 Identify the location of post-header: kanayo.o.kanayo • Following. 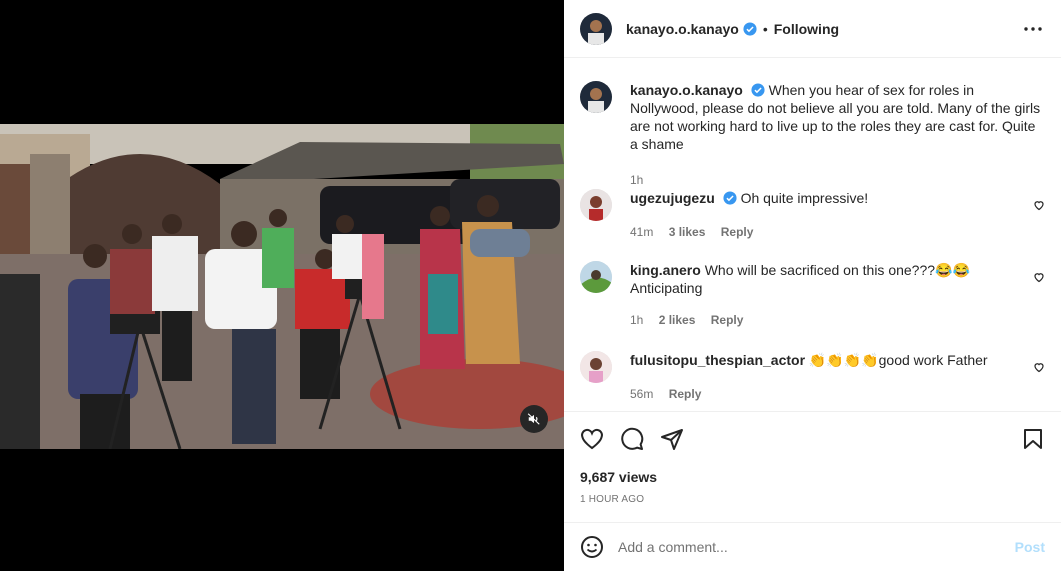
(812, 29).